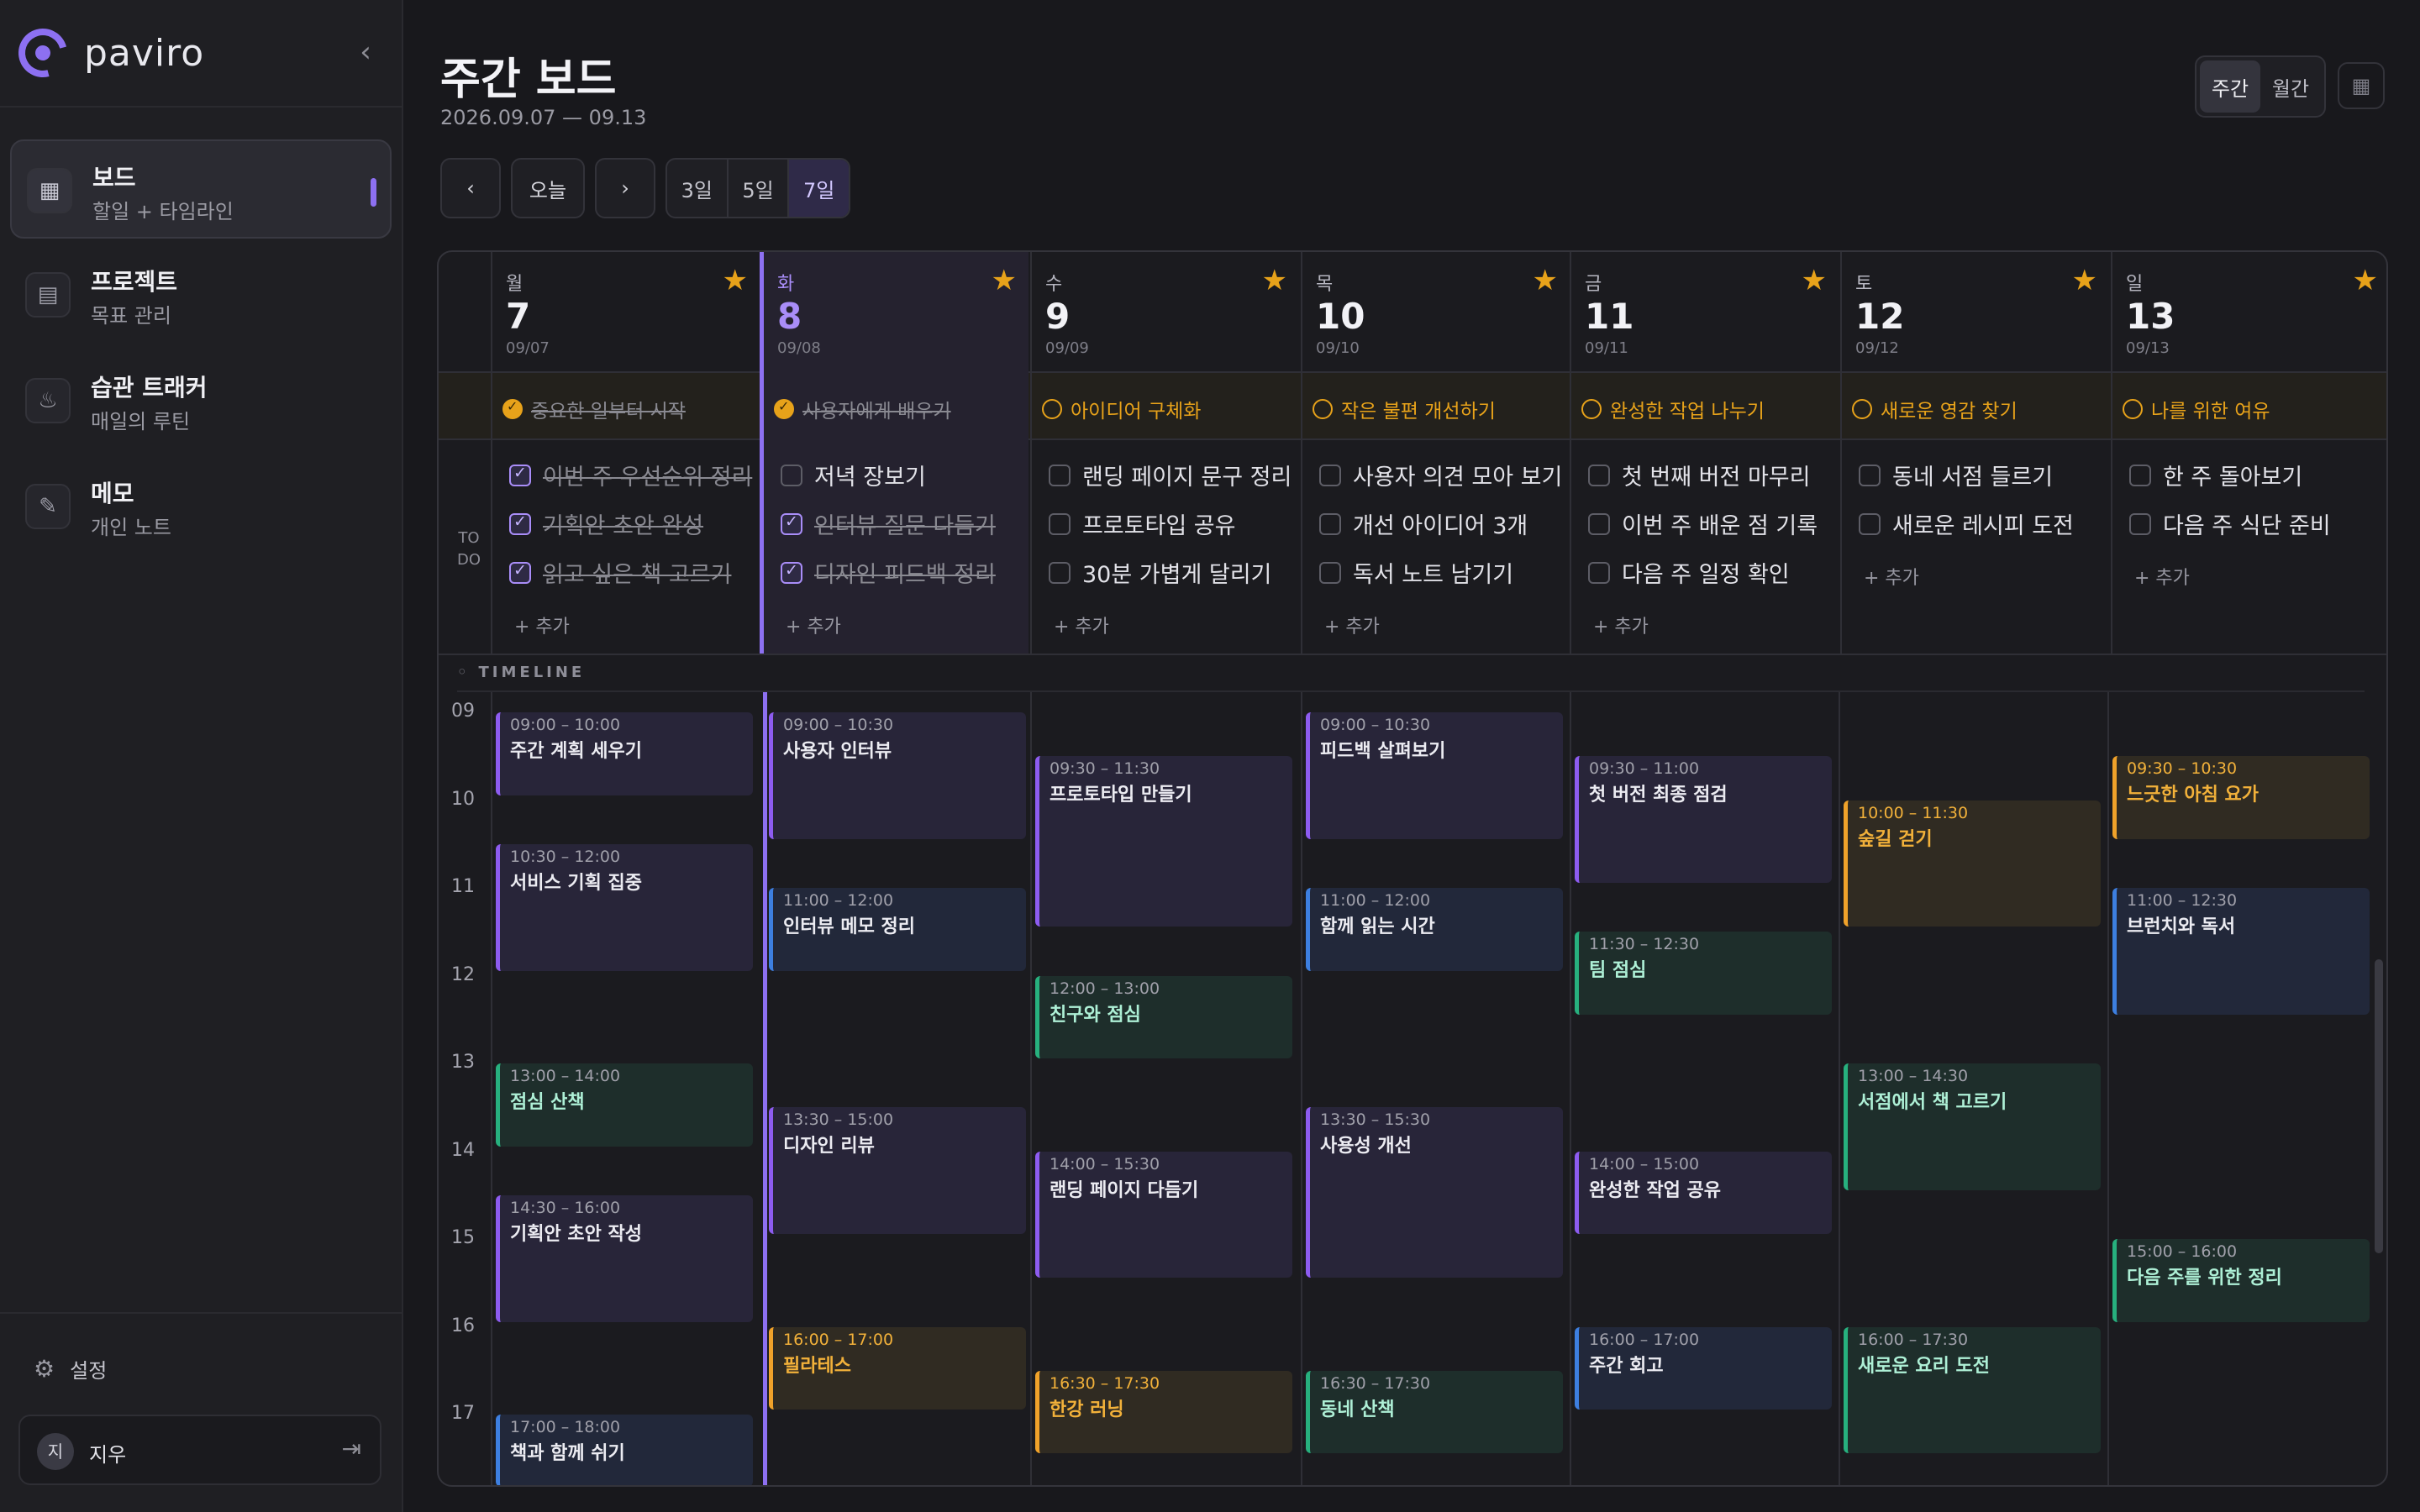 This screenshot has width=2420, height=1512. What do you see at coordinates (630, 475) in the screenshot?
I see `todo-item: 이번 주 우선순위 정리` at bounding box center [630, 475].